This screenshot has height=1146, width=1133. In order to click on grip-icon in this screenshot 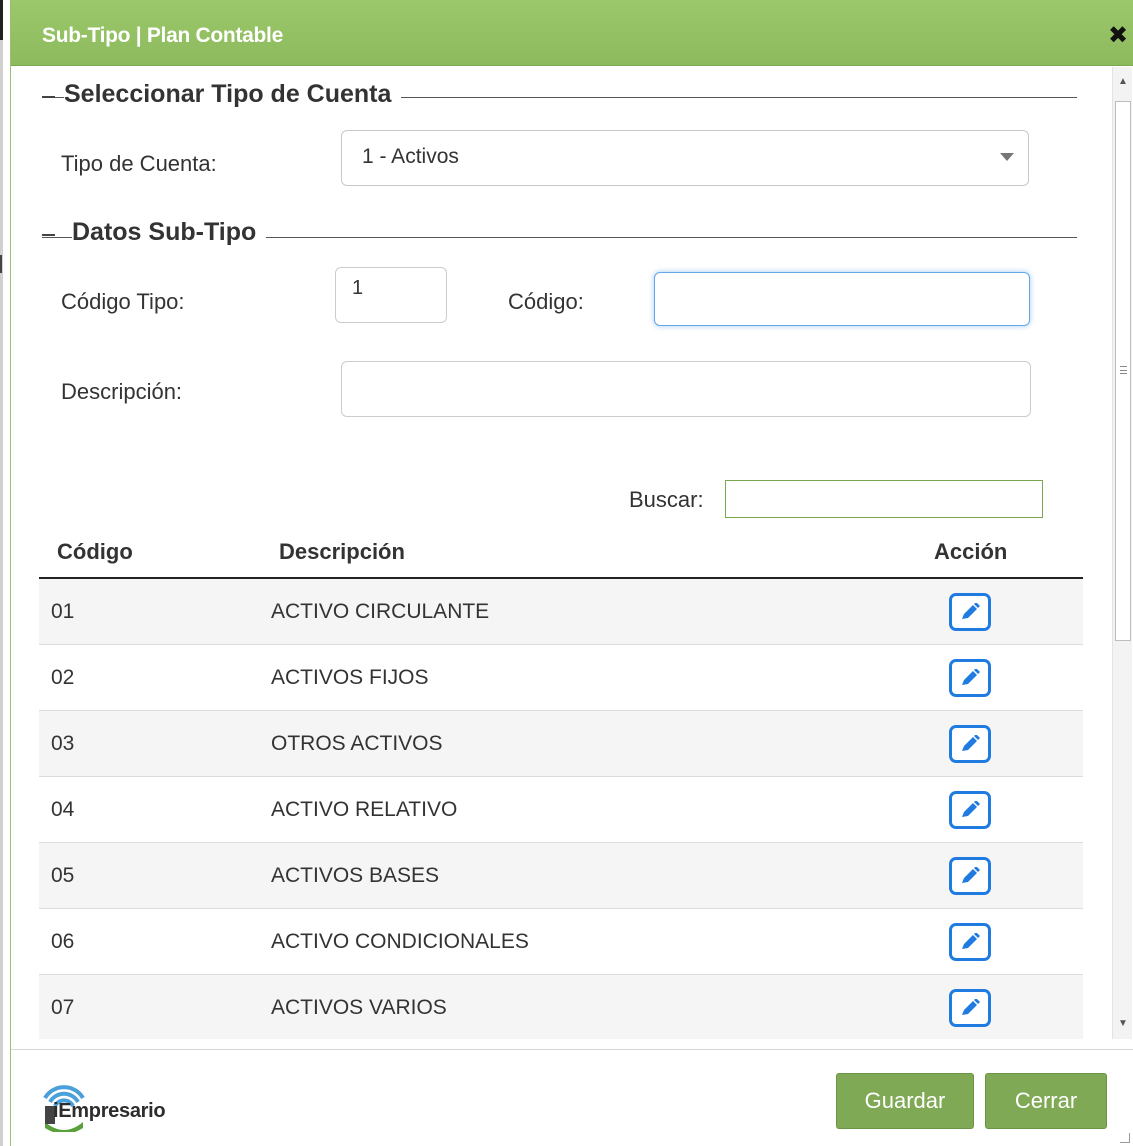, I will do `click(1123, 370)`.